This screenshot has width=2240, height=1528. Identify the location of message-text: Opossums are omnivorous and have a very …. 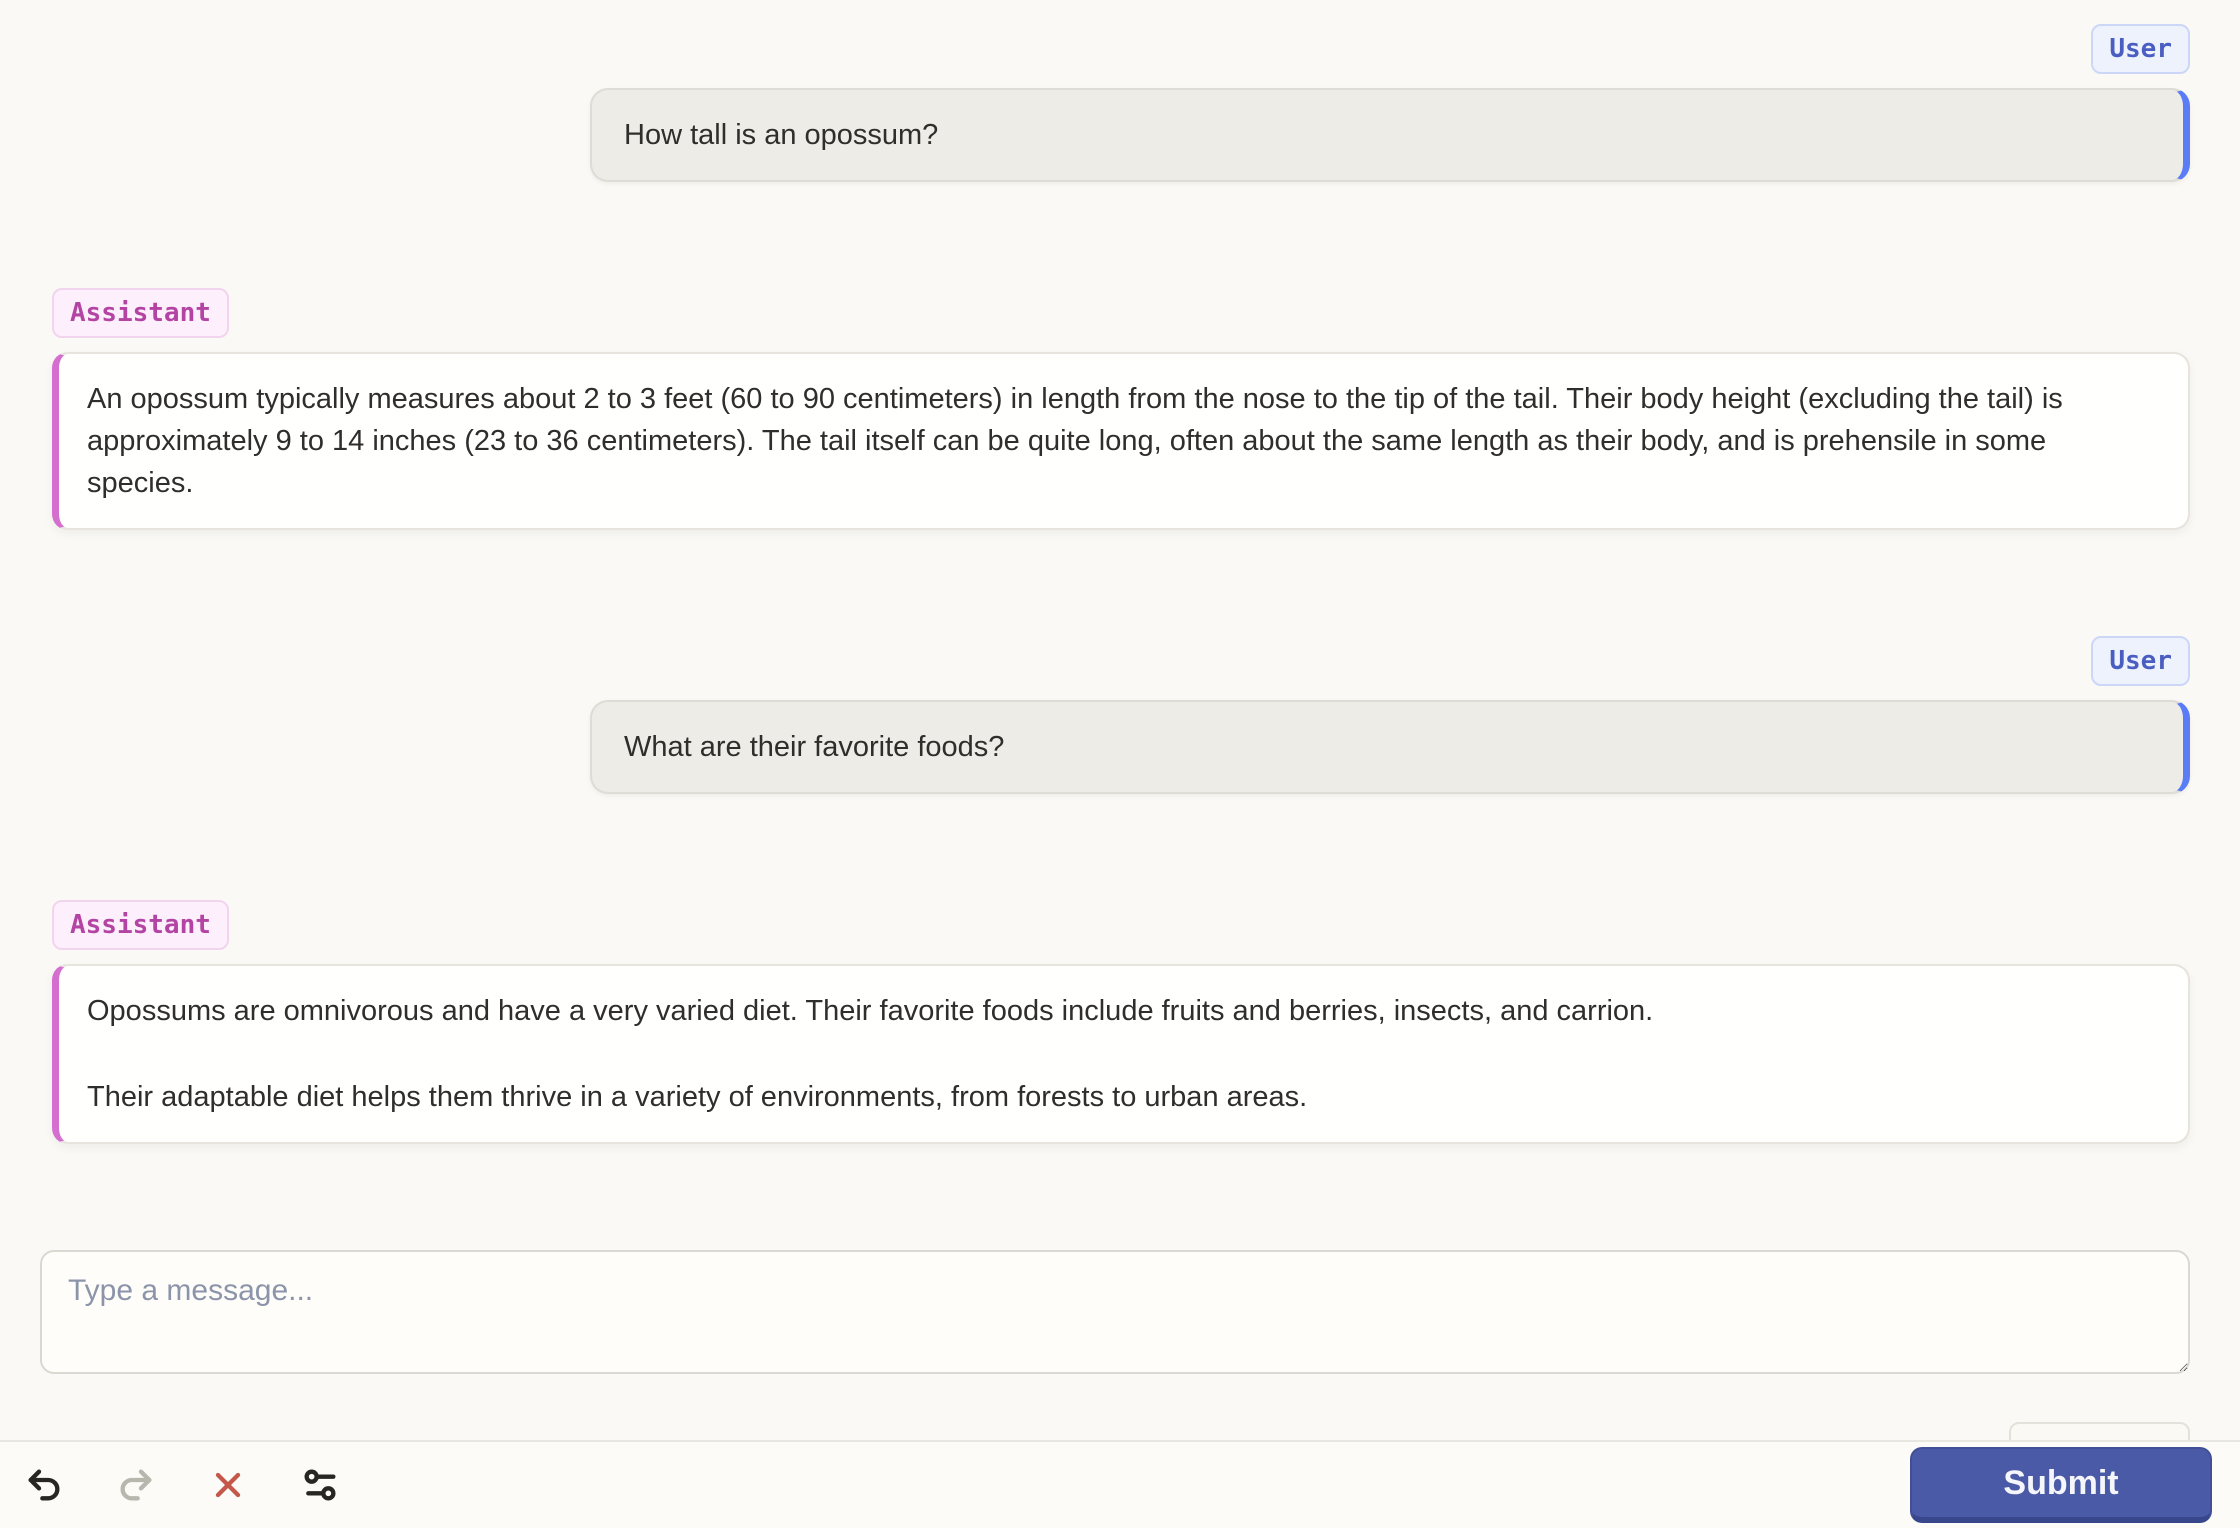
(870, 1011).